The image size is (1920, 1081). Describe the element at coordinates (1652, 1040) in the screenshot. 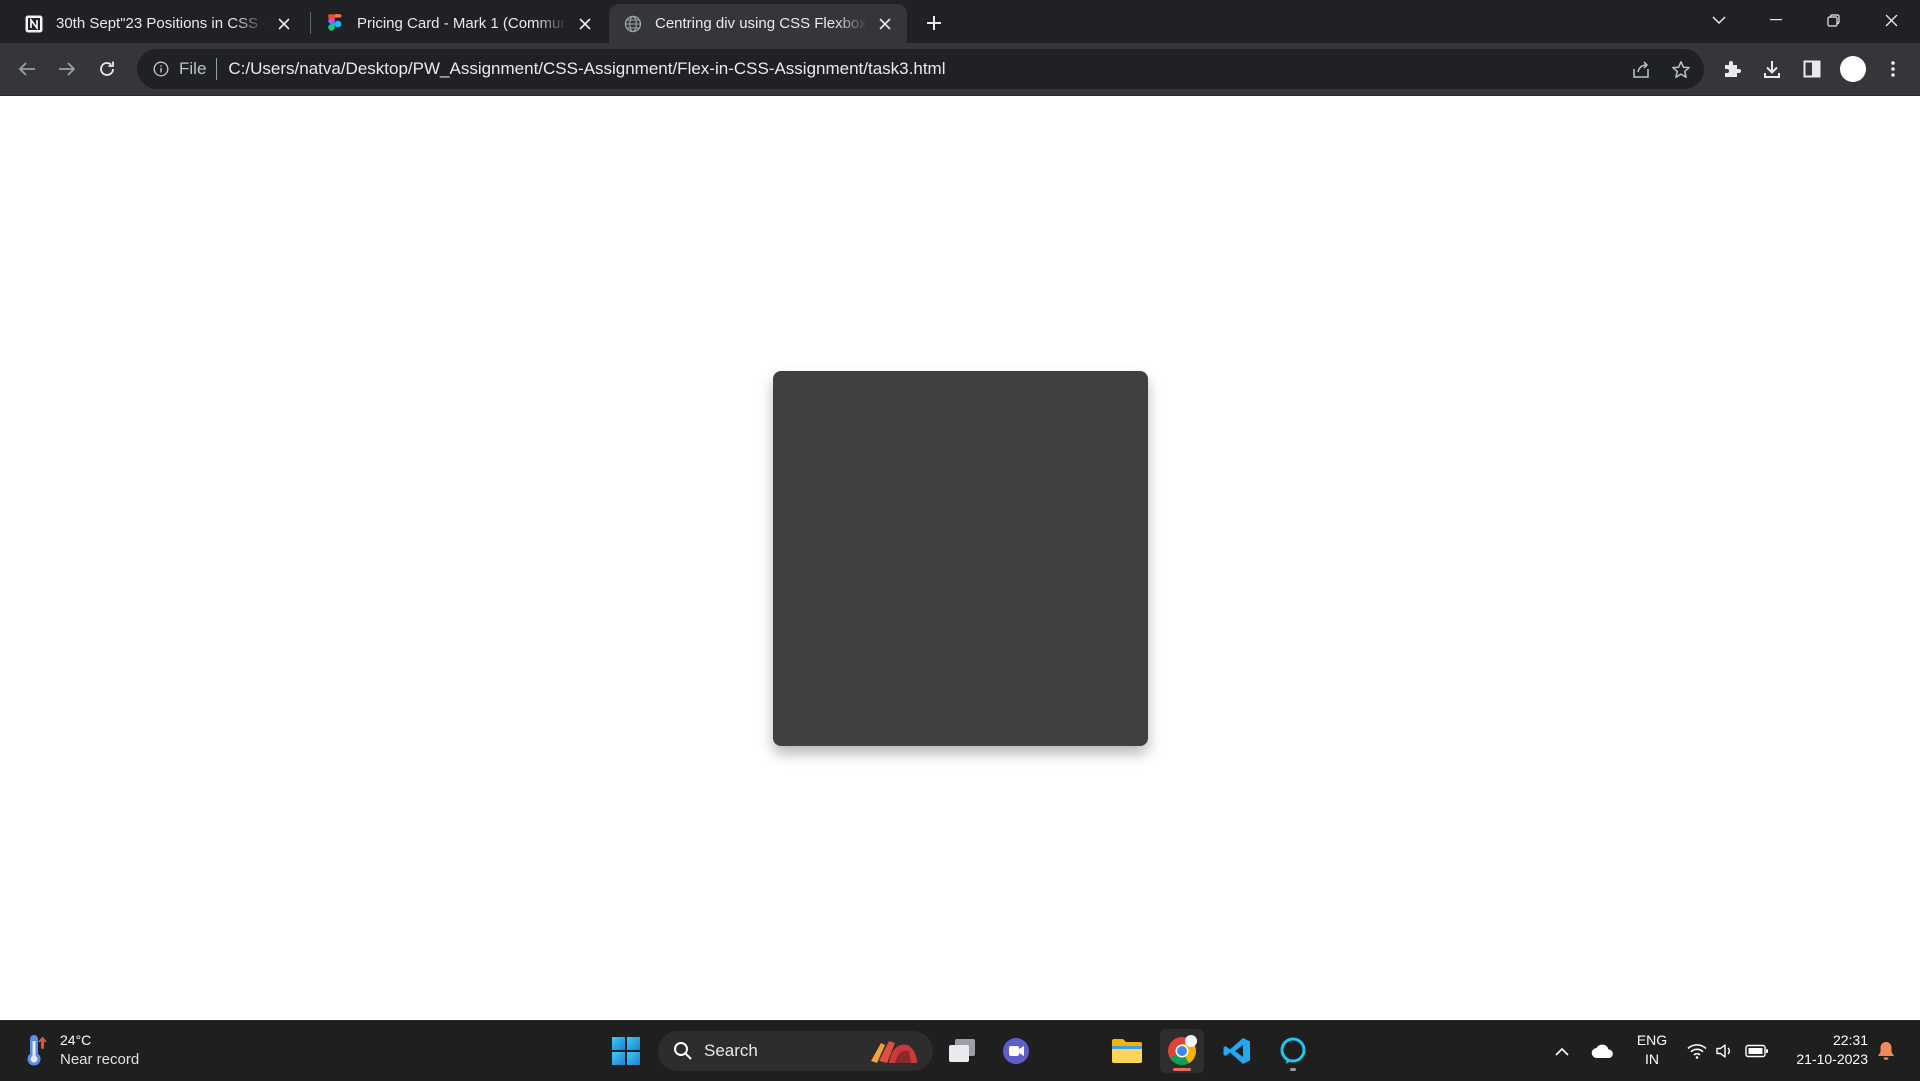

I see `language-code: ENG` at that location.